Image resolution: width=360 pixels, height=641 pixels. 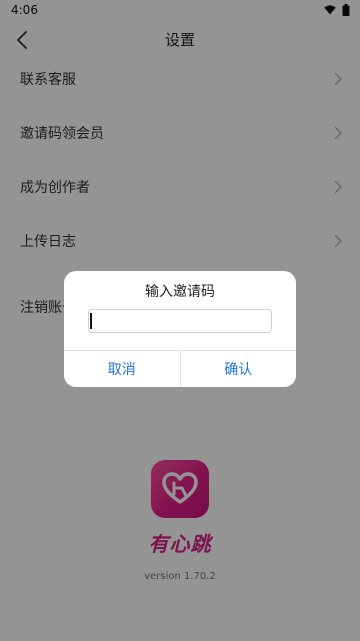 What do you see at coordinates (180, 292) in the screenshot?
I see `dialog-title: 输入邀请码` at bounding box center [180, 292].